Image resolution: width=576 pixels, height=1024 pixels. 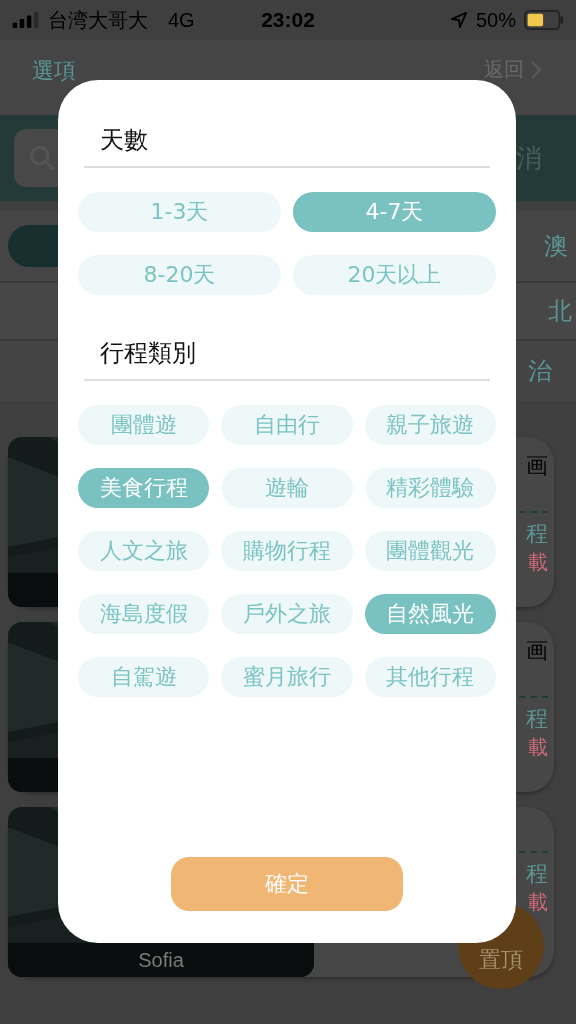 I want to click on filter-chip: 購物行程, so click(x=287, y=551).